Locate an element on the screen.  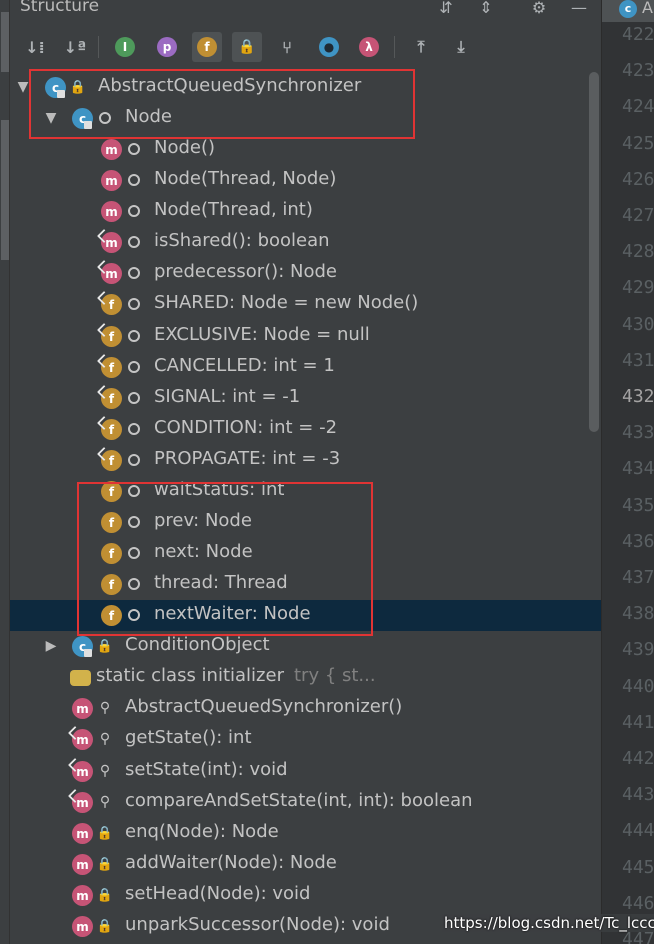
member-signature: isShared(): boolean is located at coordinates (242, 240).